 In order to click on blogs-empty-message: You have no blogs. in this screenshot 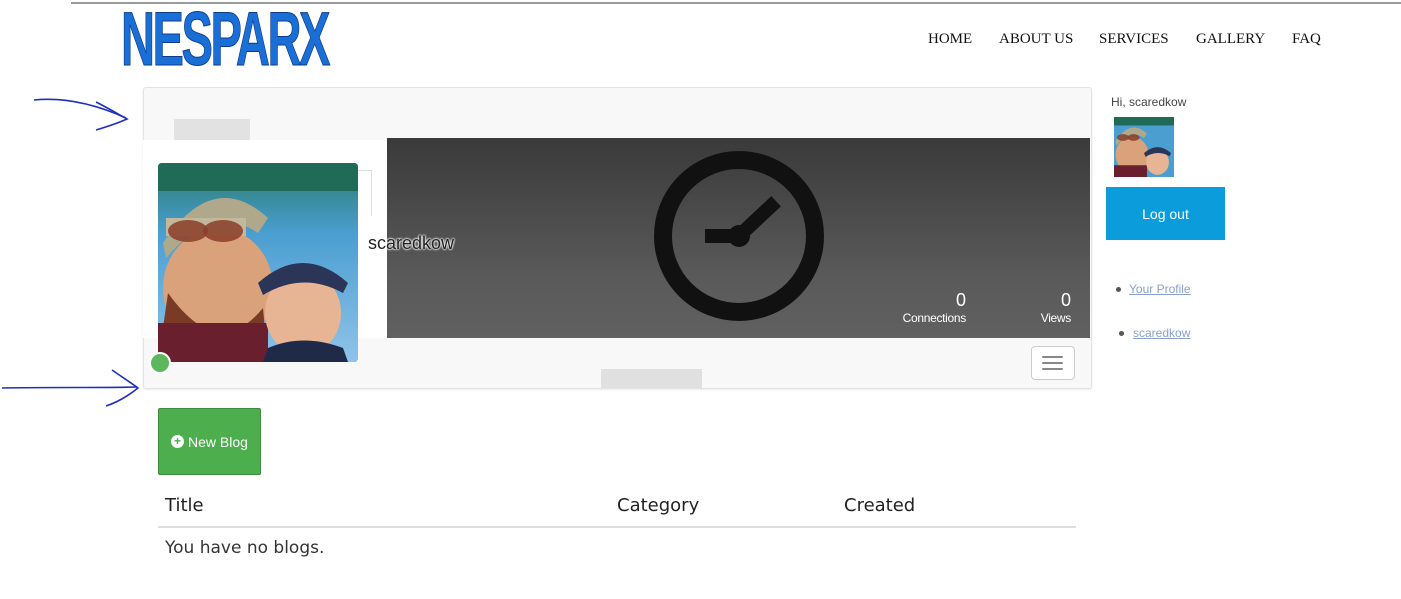, I will do `click(245, 548)`.